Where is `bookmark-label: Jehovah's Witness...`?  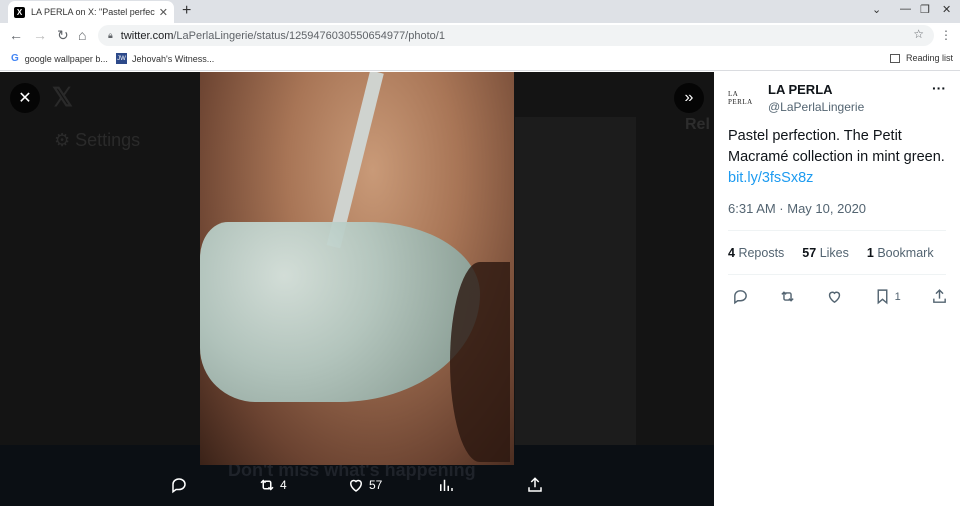
bookmark-label: Jehovah's Witness... is located at coordinates (173, 58).